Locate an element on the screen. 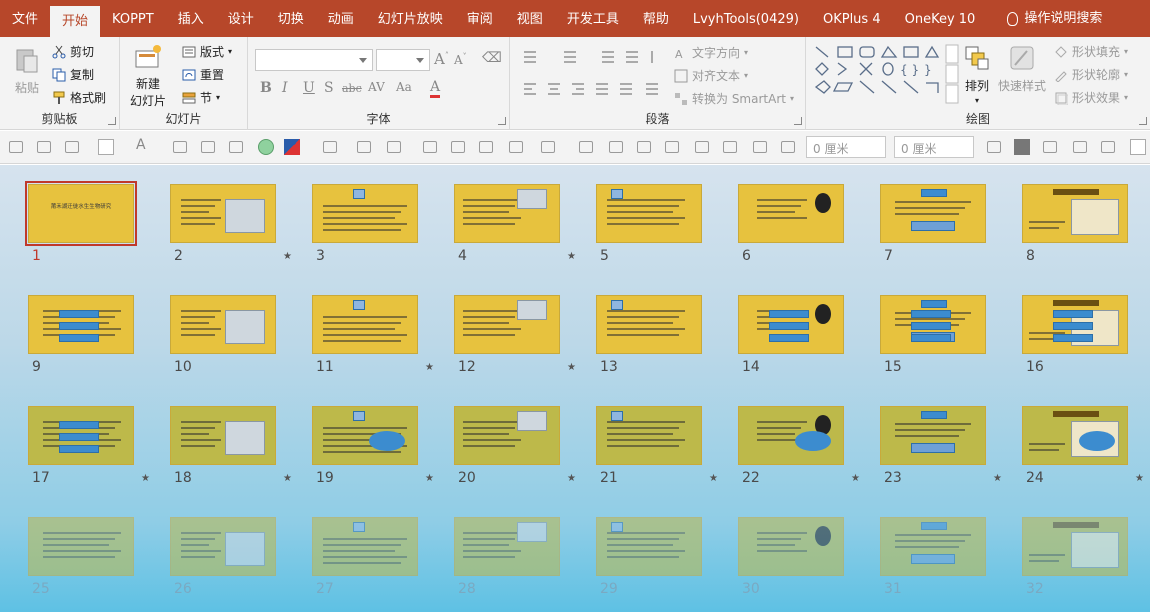 The image size is (1150, 612). picture-replace-icon is located at coordinates (208, 147).